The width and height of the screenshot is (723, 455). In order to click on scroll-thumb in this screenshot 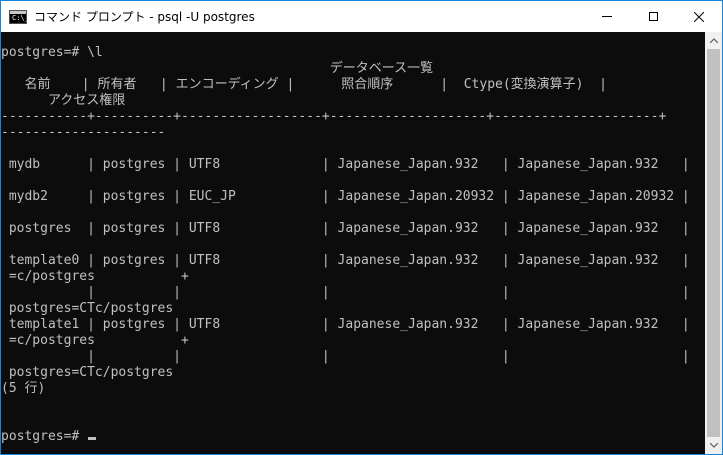, I will do `click(713, 243)`.